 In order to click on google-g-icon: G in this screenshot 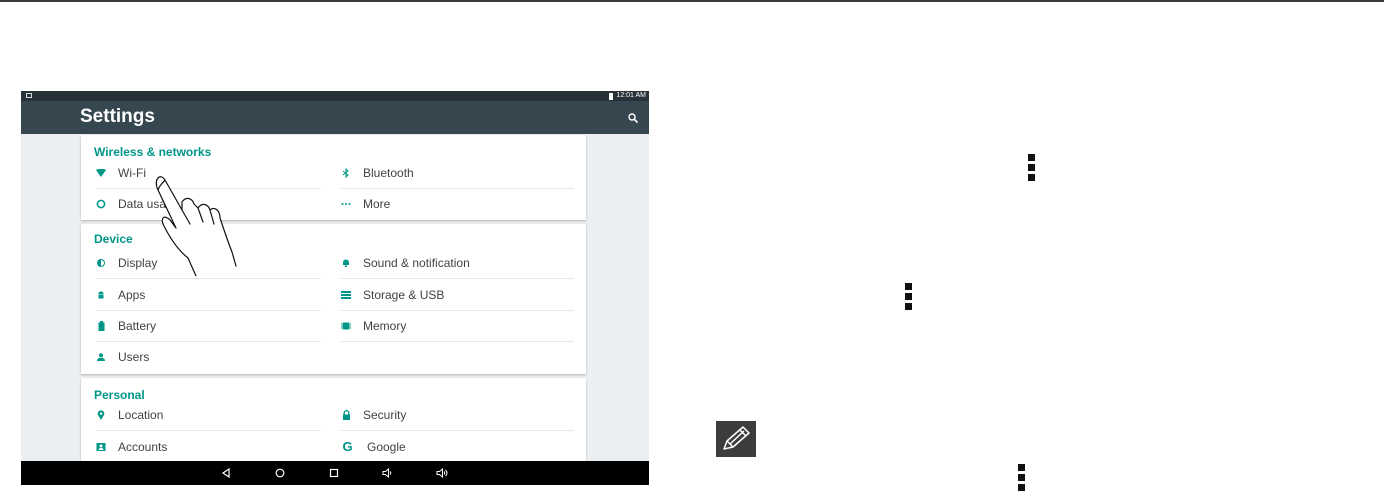, I will do `click(347, 446)`.